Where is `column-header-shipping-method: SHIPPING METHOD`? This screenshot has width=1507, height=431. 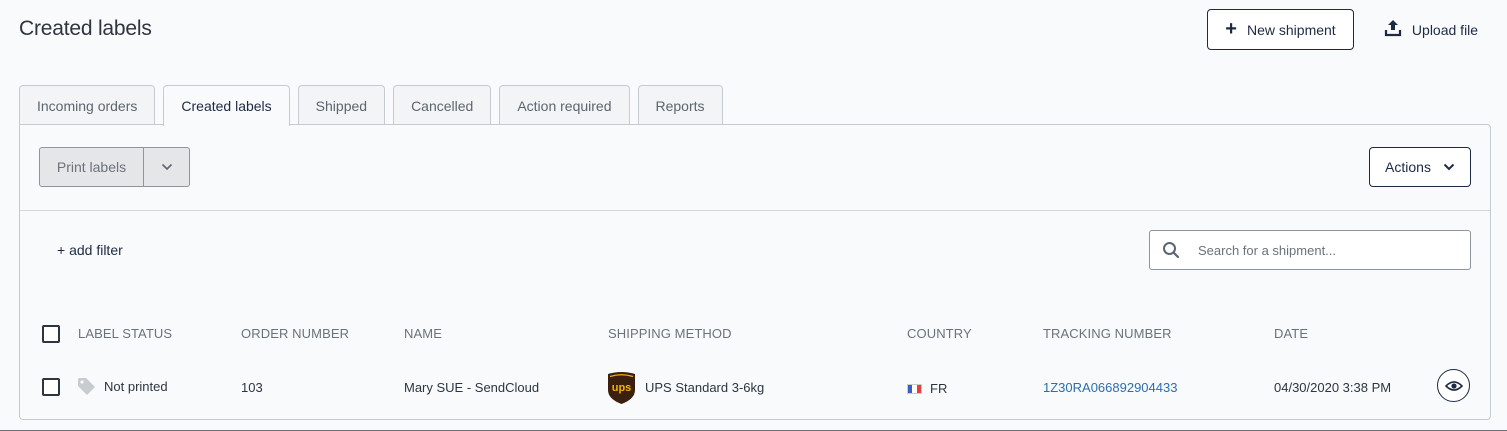
column-header-shipping-method: SHIPPING METHOD is located at coordinates (670, 333).